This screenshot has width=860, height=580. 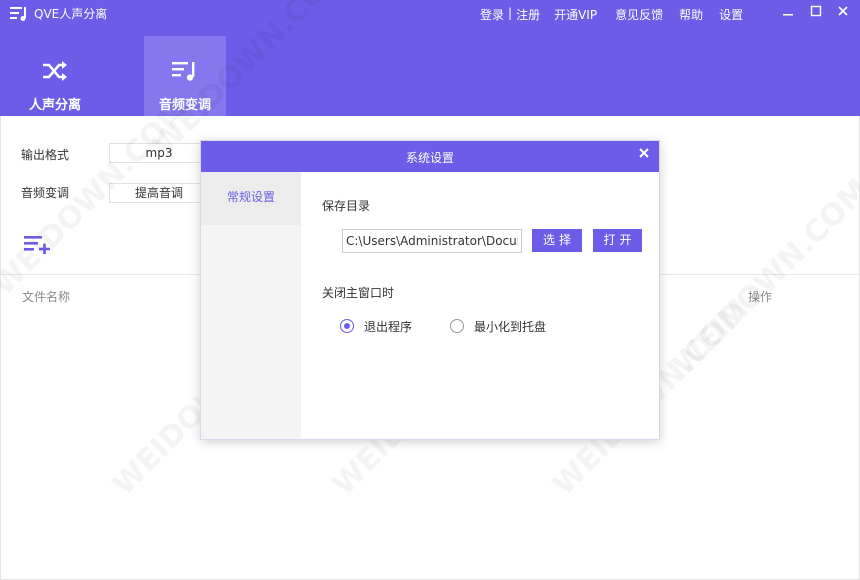 I want to click on dialog-title: 系统设置, so click(x=429, y=158).